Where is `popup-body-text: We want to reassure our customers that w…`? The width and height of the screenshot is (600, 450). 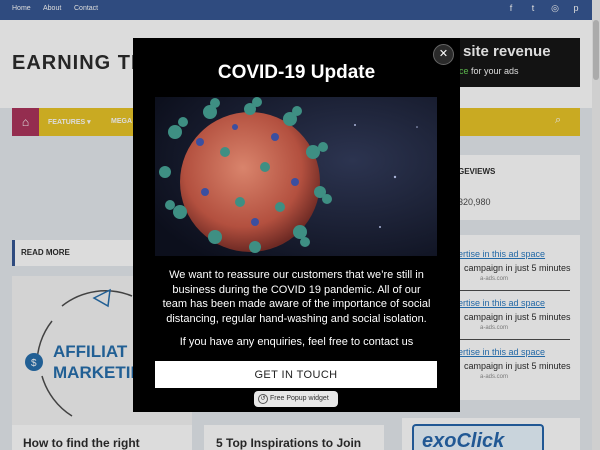
popup-body-text: We want to reassure our customers that w… is located at coordinates (296, 297).